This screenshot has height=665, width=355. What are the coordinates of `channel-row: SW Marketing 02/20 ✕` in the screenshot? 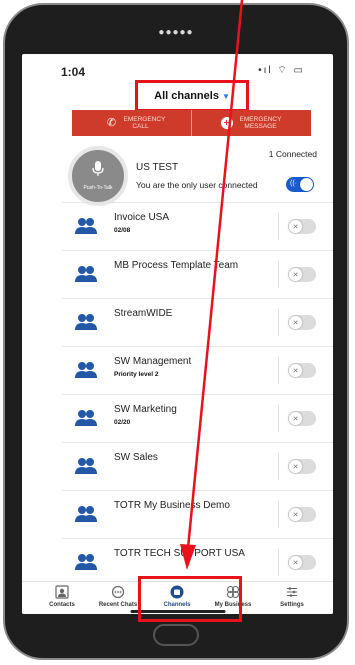 It's located at (177, 418).